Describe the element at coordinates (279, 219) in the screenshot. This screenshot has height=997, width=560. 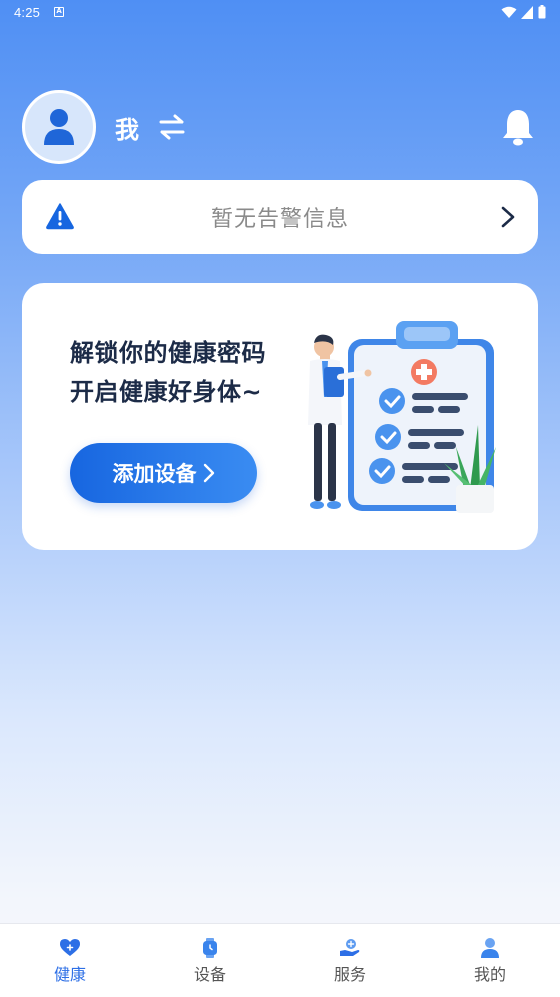
I see `alert-message: 暂无告警信息` at that location.